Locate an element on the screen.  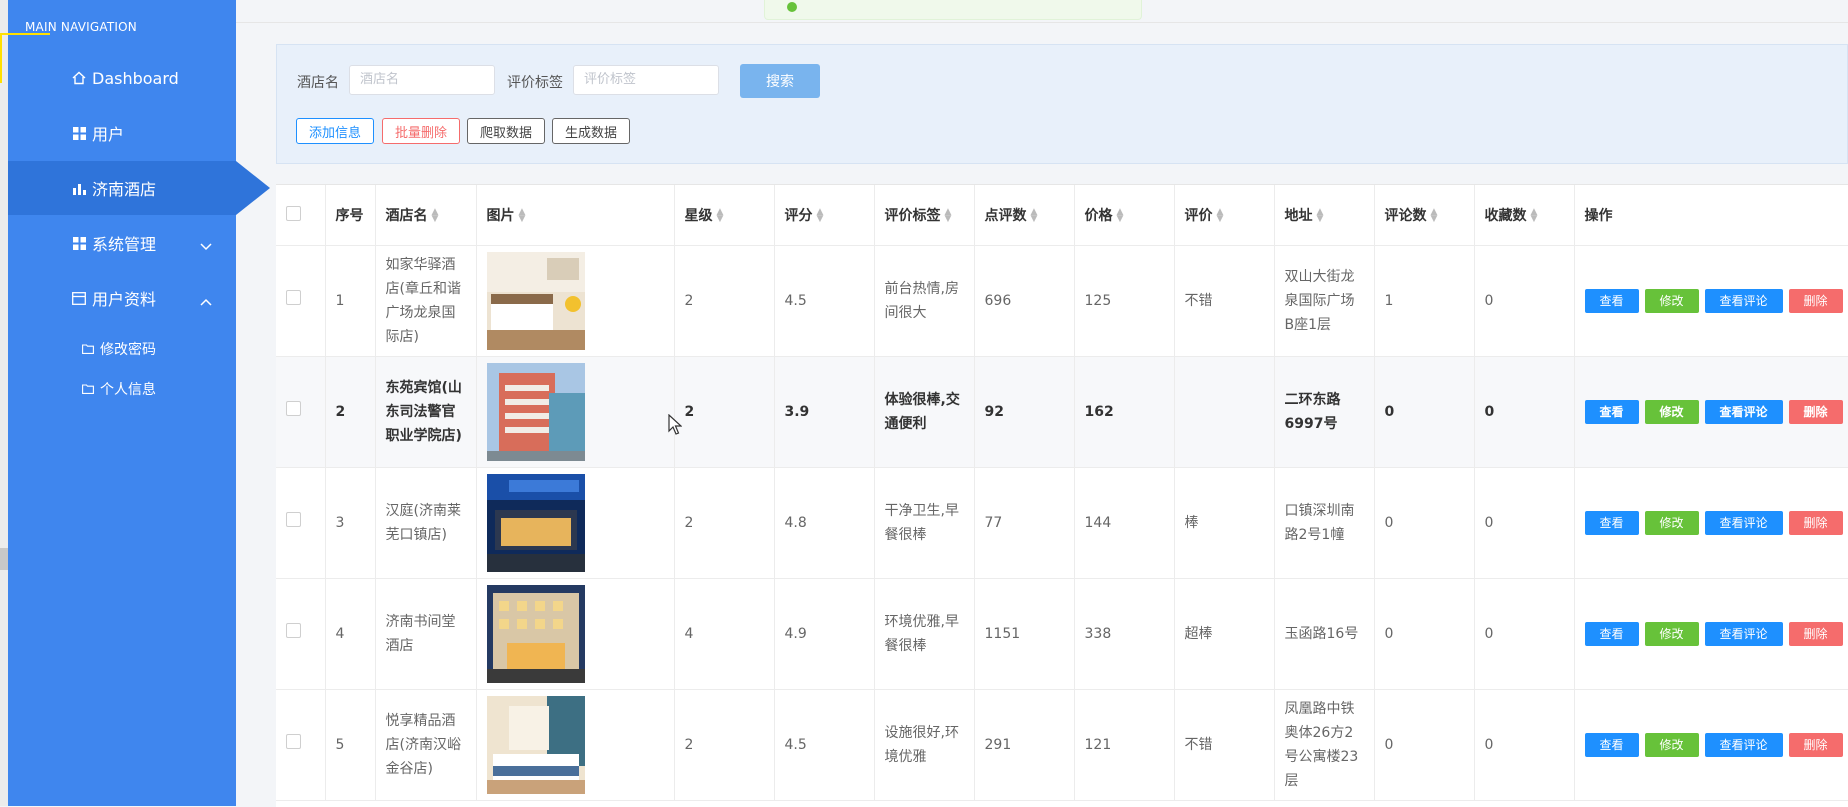
sidebar-subitem-change-password: 修改密码 is located at coordinates (119, 349).